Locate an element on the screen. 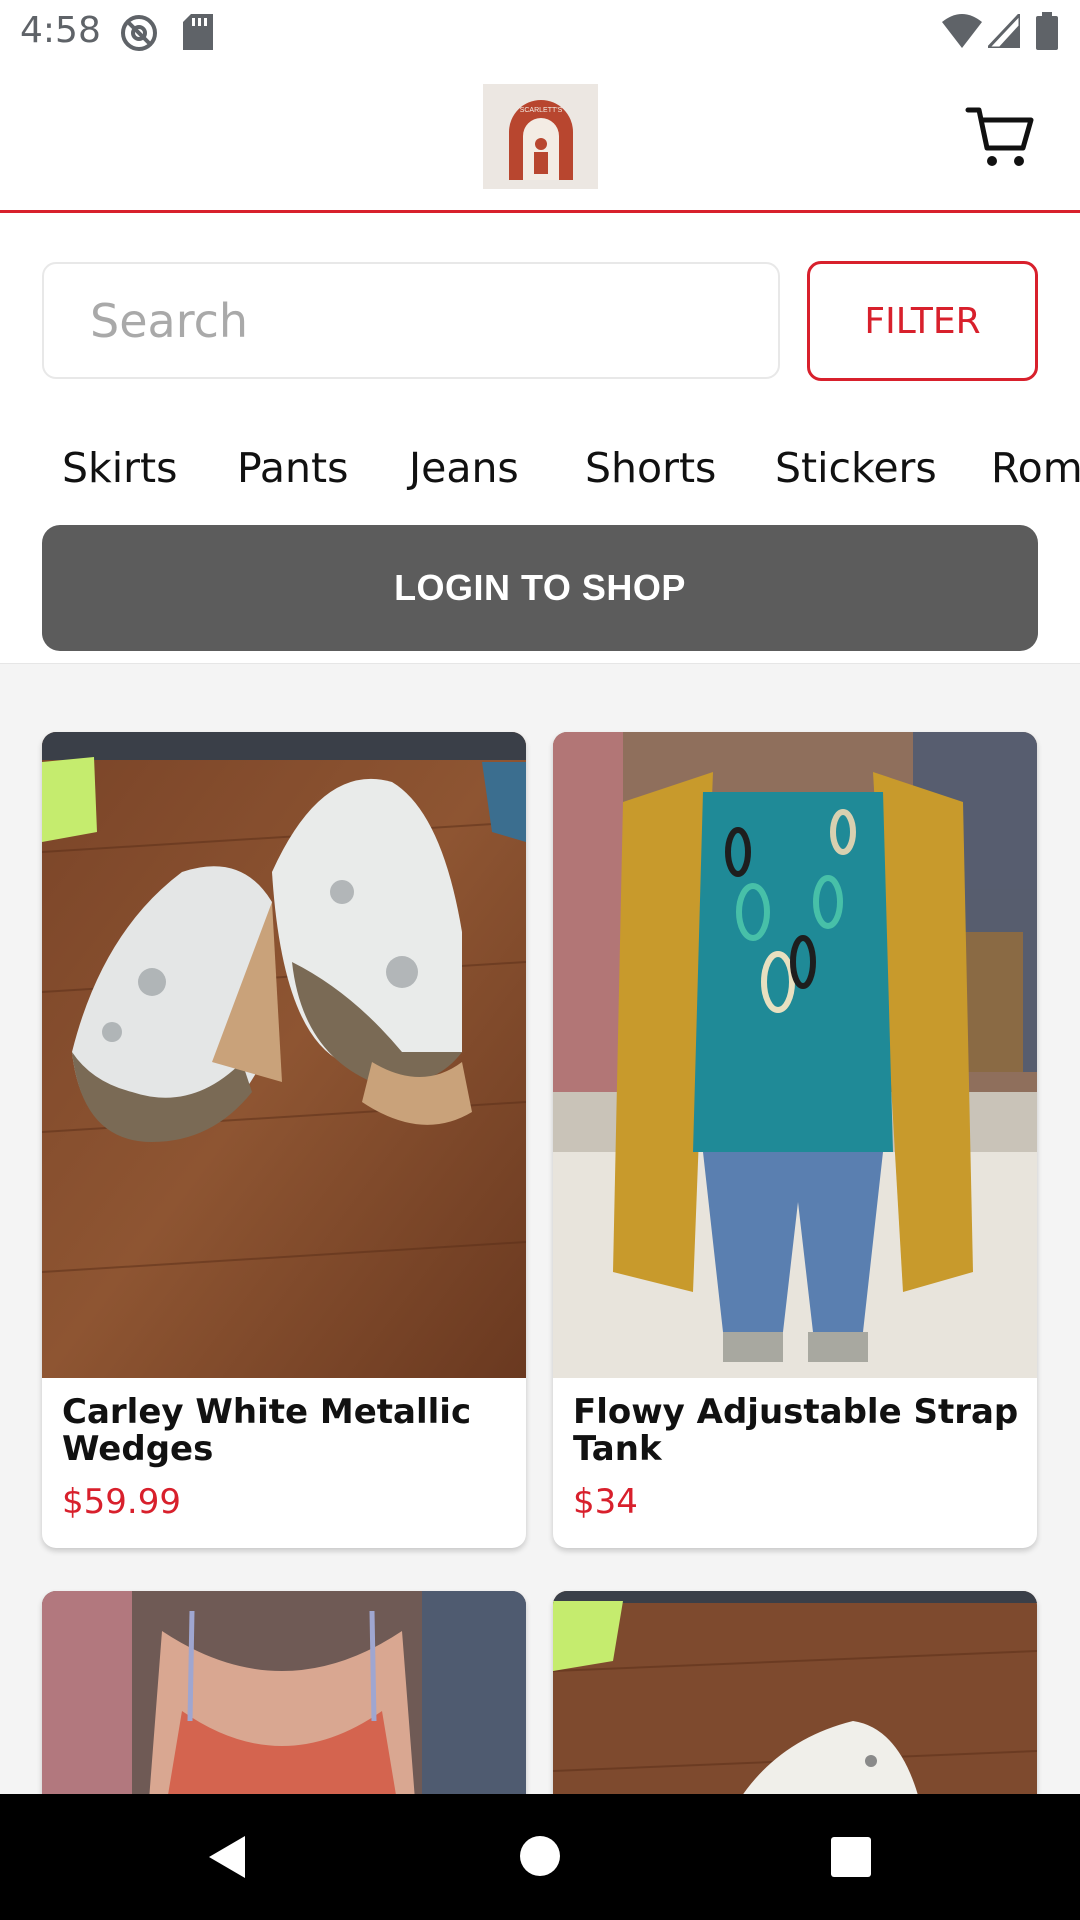  home-icon is located at coordinates (540, 1856).